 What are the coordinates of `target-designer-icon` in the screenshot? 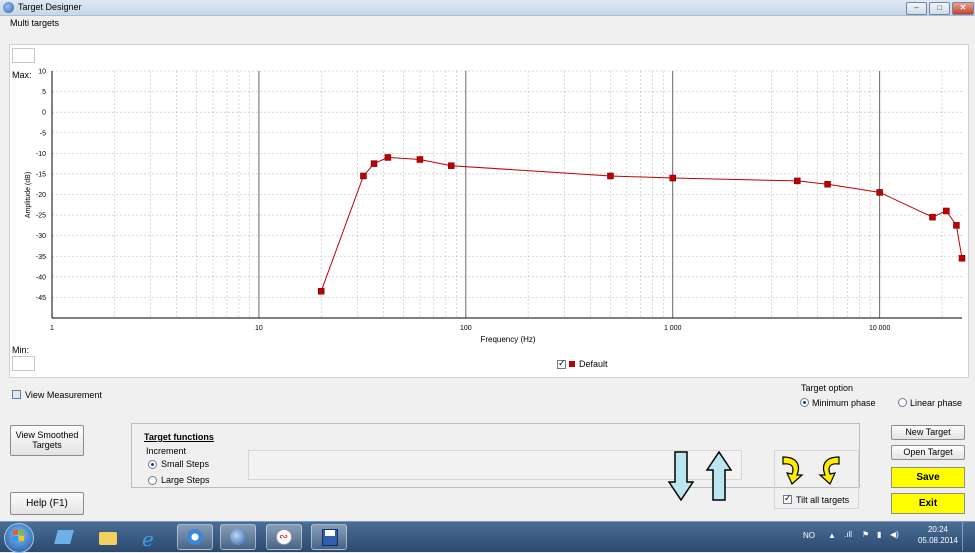 It's located at (238, 537).